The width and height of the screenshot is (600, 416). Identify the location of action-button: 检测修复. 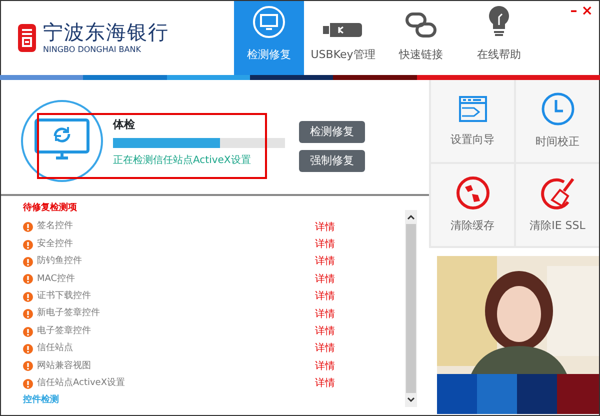
(332, 132).